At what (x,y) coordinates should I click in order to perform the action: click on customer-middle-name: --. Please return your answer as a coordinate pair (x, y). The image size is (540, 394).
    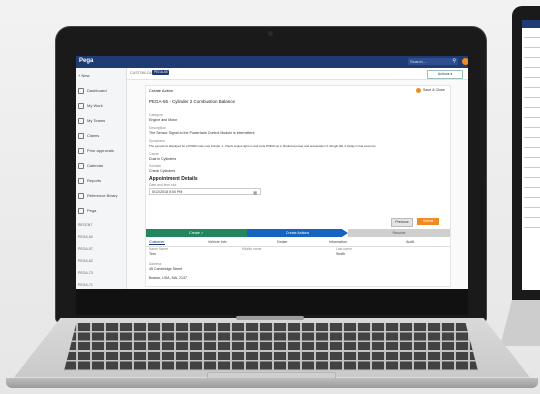
    Looking at the image, I should click on (243, 254).